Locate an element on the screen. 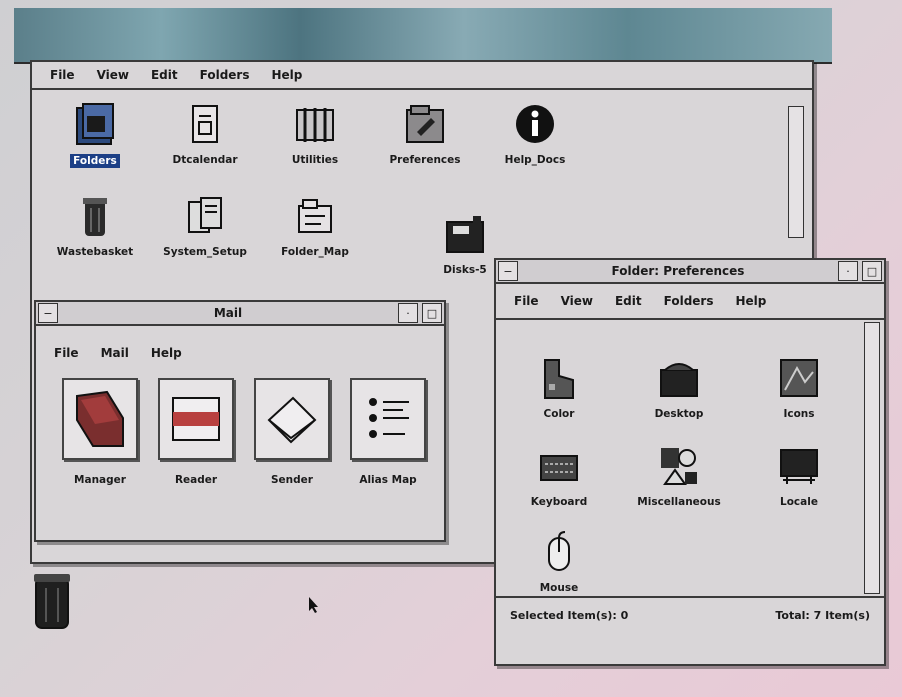  mail-item-alias-map: Alias Map is located at coordinates (388, 432).